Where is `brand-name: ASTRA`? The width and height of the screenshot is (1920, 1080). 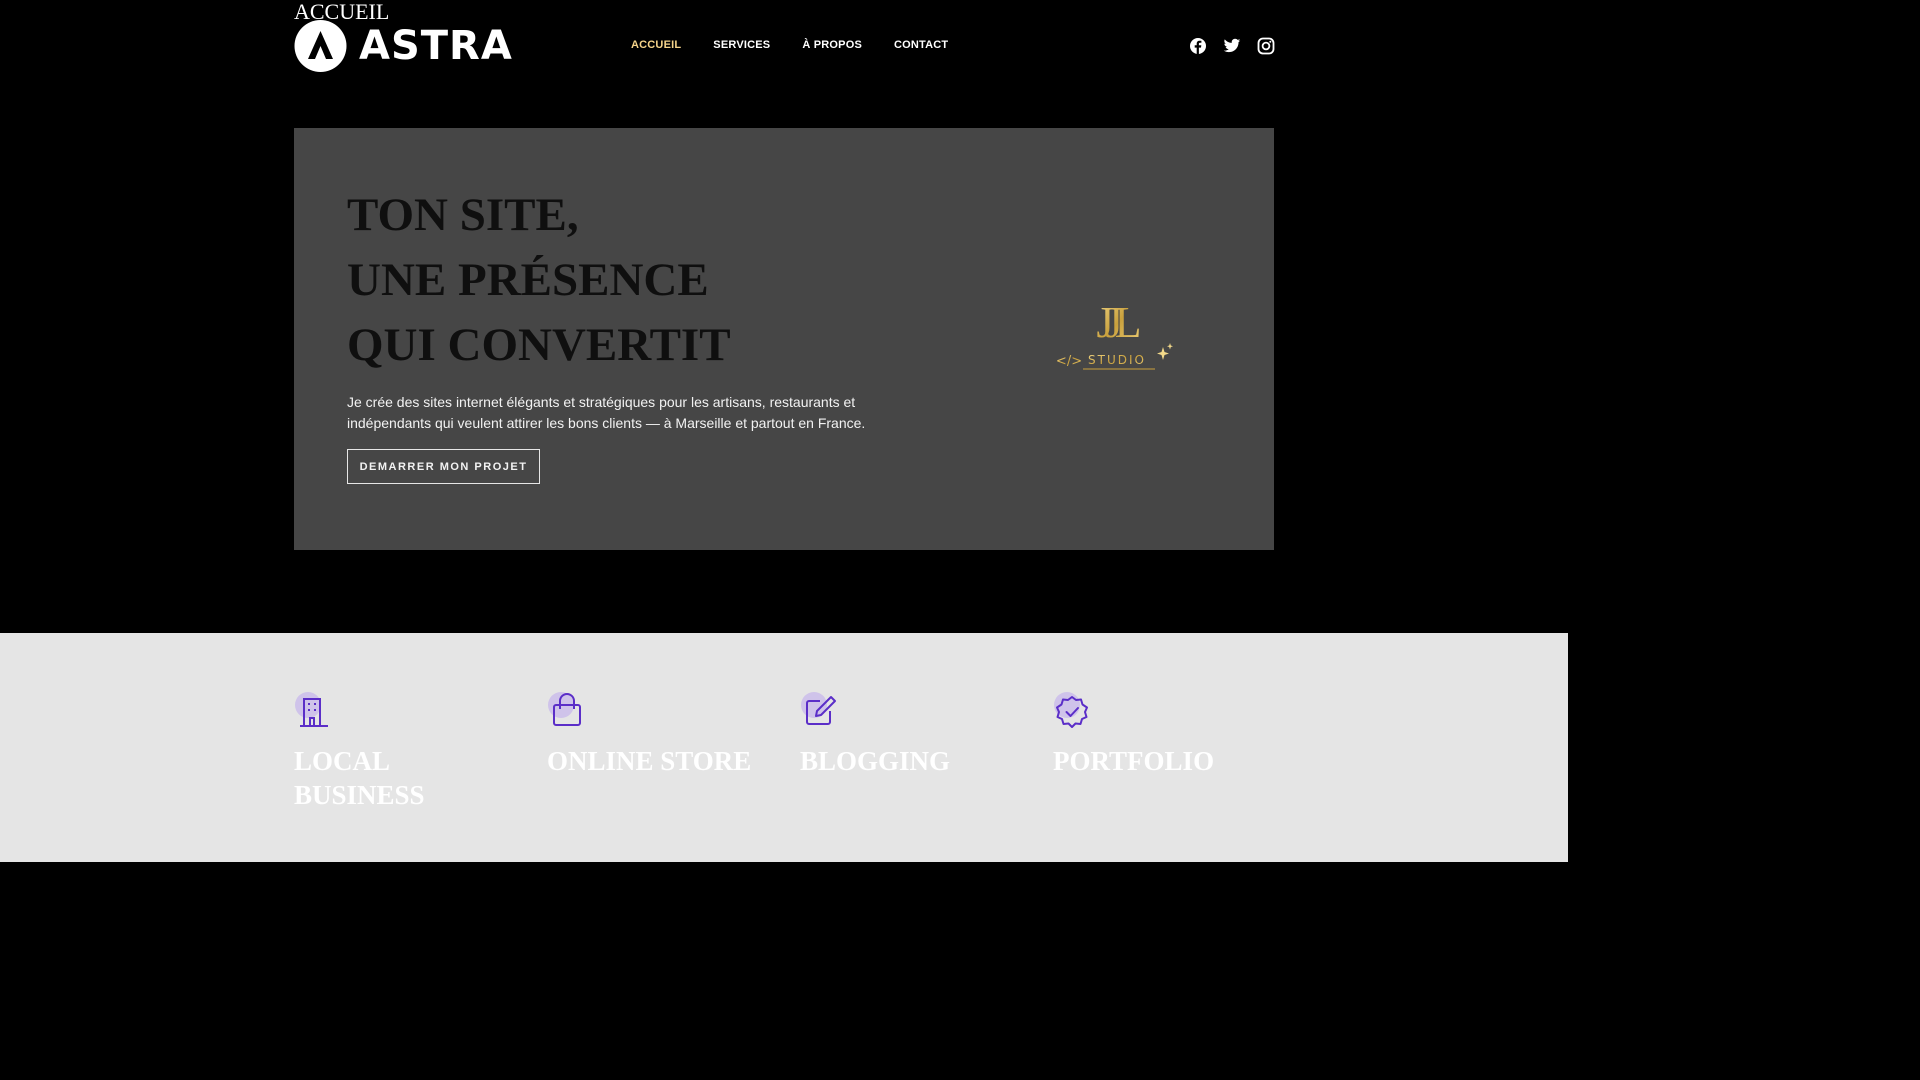 brand-name: ASTRA is located at coordinates (436, 46).